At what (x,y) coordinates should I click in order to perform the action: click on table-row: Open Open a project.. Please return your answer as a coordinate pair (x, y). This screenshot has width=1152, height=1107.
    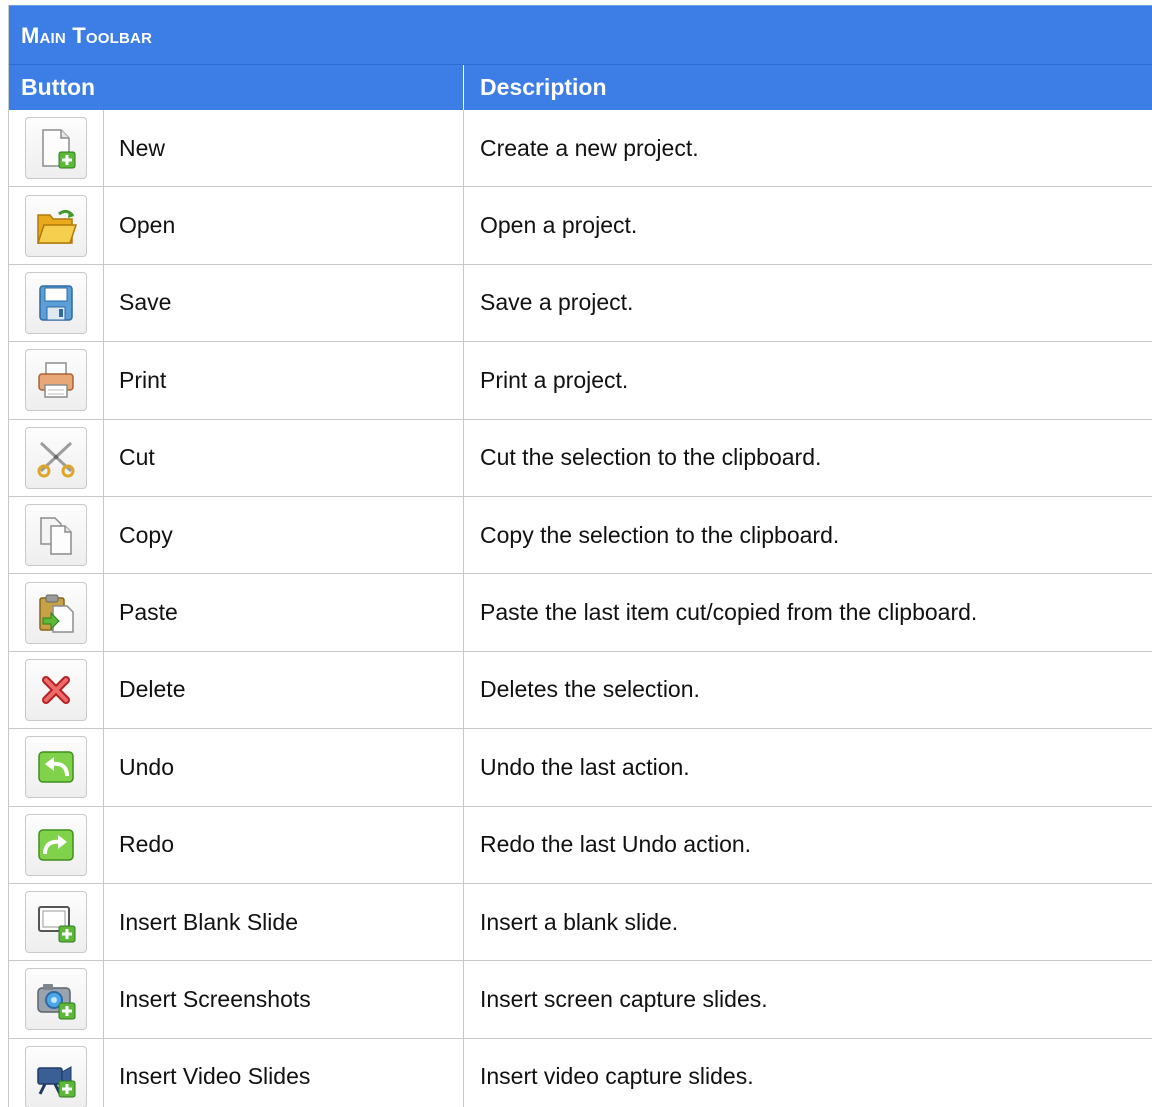
    Looking at the image, I should click on (580, 226).